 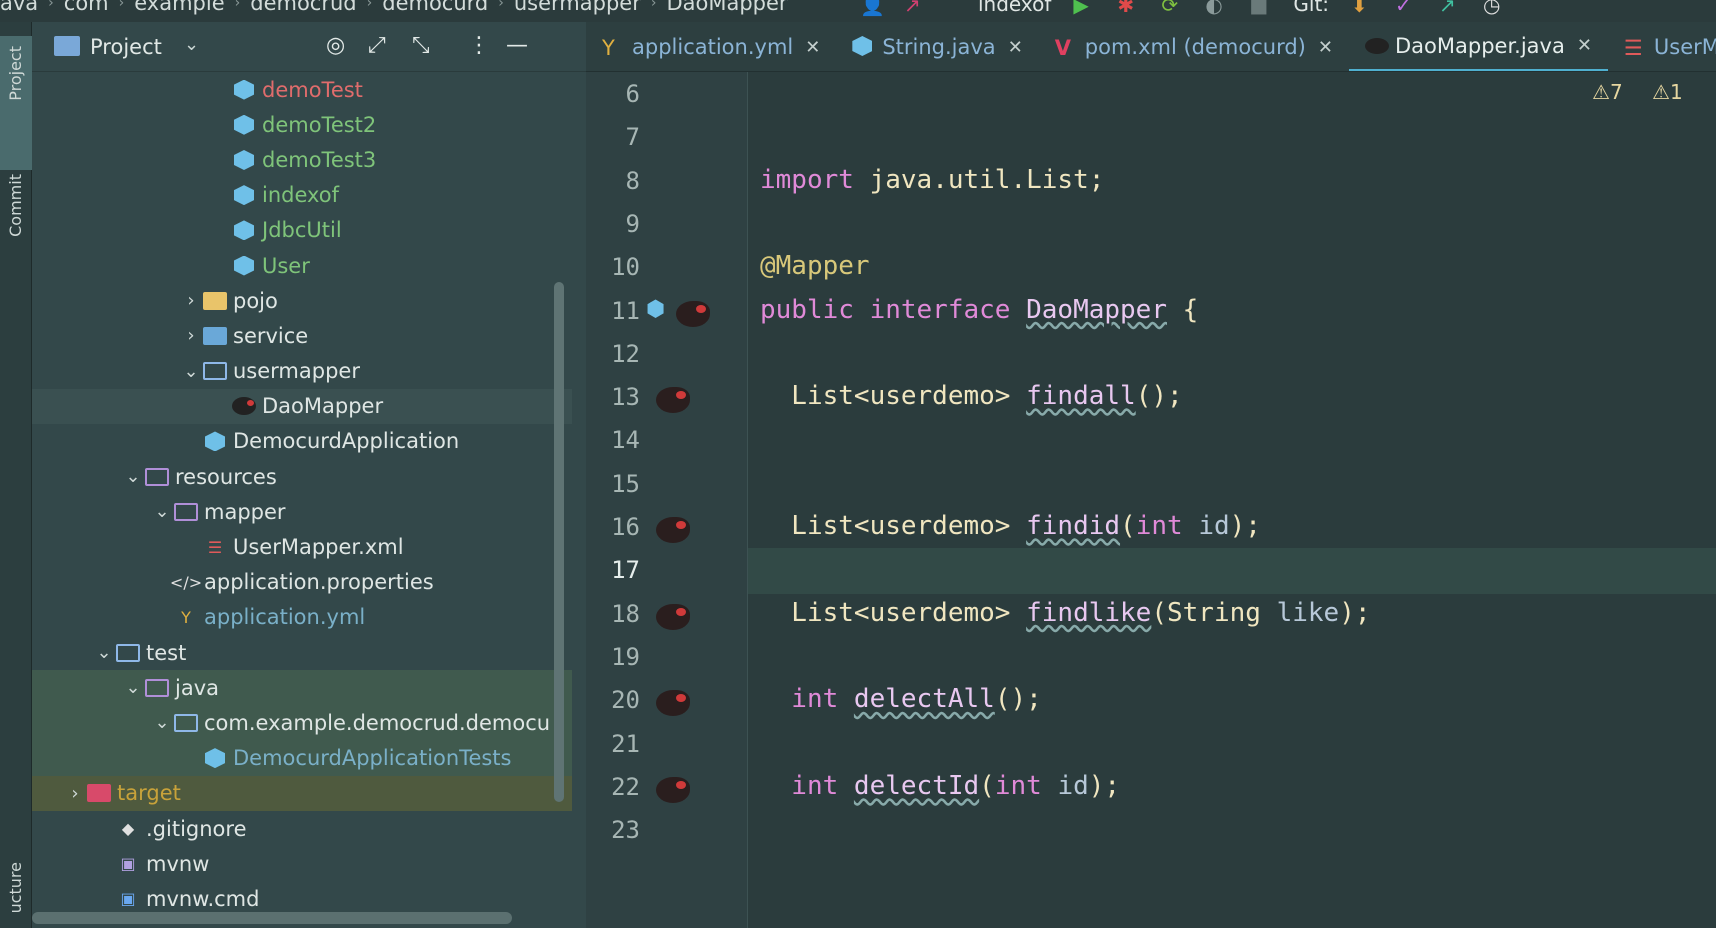 I want to click on coverage-icon: ⟳, so click(x=1172, y=8).